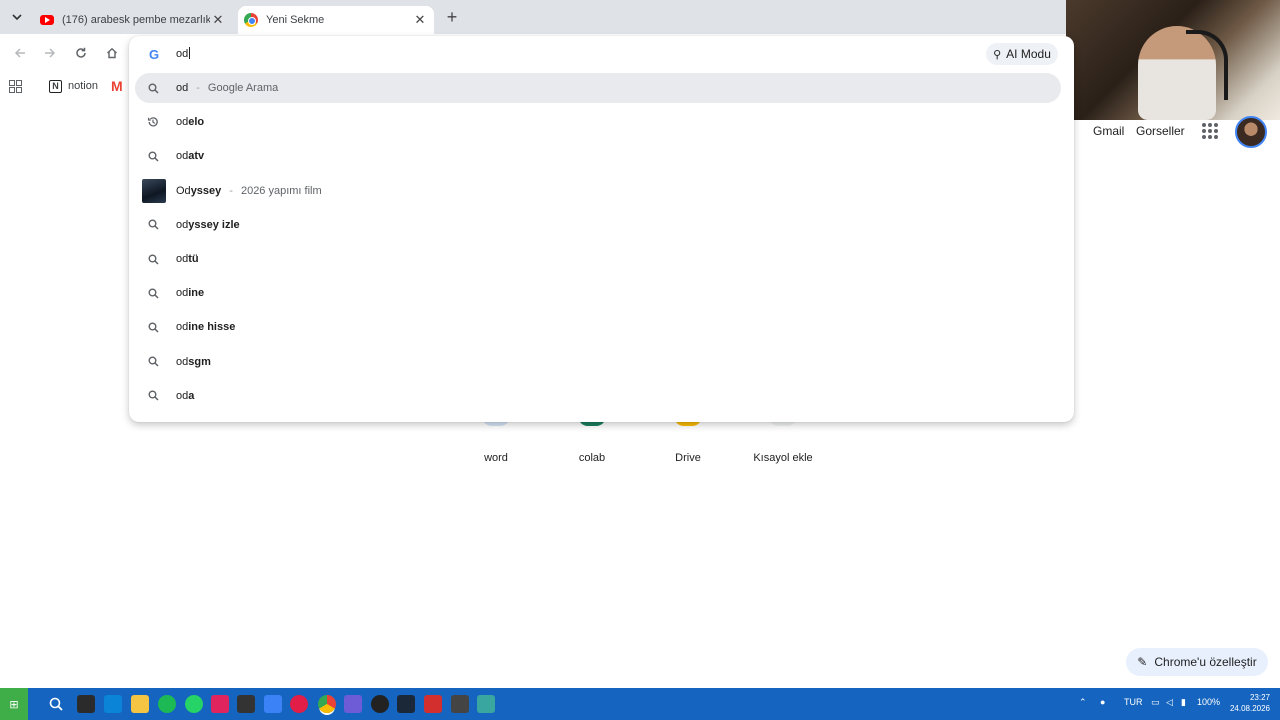 This screenshot has height=720, width=1280. I want to click on omnibox-input-row: G od ⚲ AI Modu, so click(601, 54).